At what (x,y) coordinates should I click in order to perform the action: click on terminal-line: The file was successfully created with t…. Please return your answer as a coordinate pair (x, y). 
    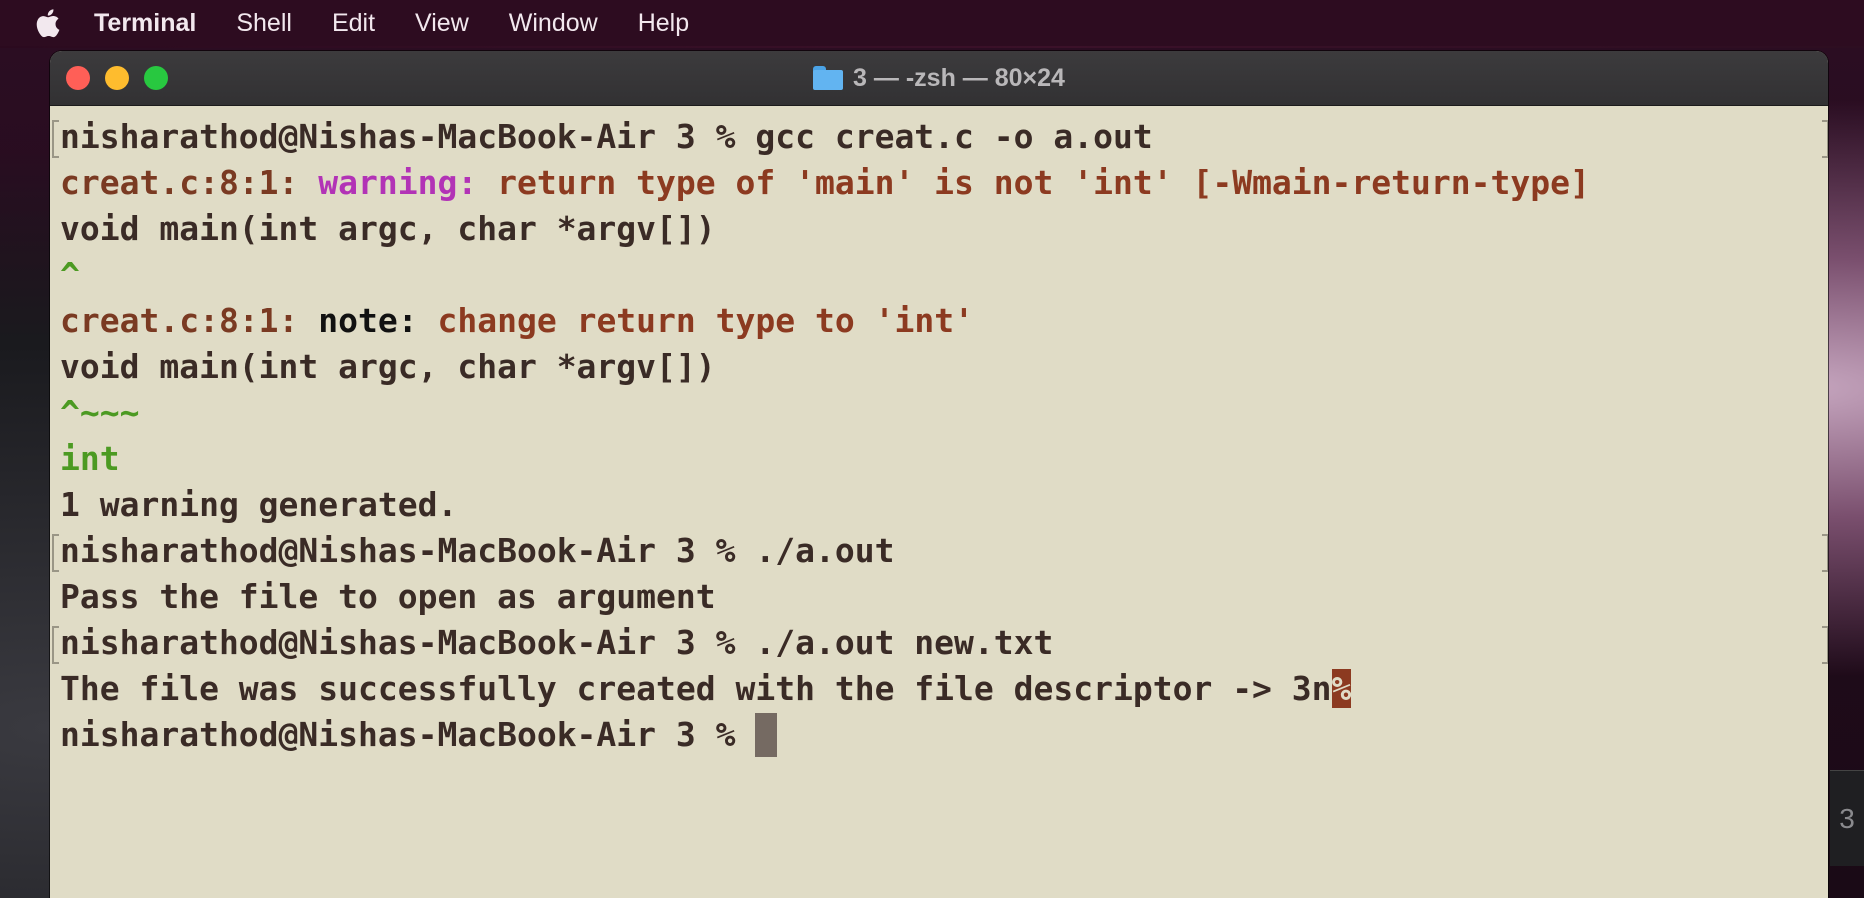
    Looking at the image, I should click on (944, 689).